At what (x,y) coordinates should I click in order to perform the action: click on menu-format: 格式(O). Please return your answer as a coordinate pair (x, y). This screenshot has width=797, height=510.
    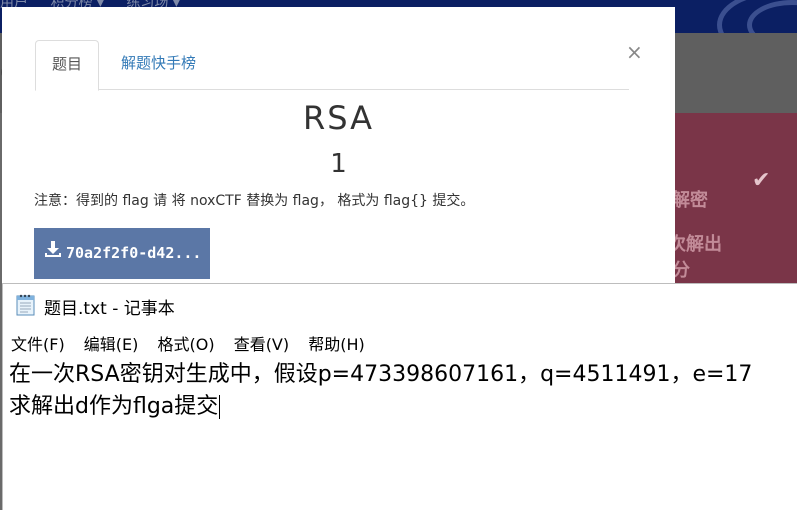
    Looking at the image, I should click on (186, 344).